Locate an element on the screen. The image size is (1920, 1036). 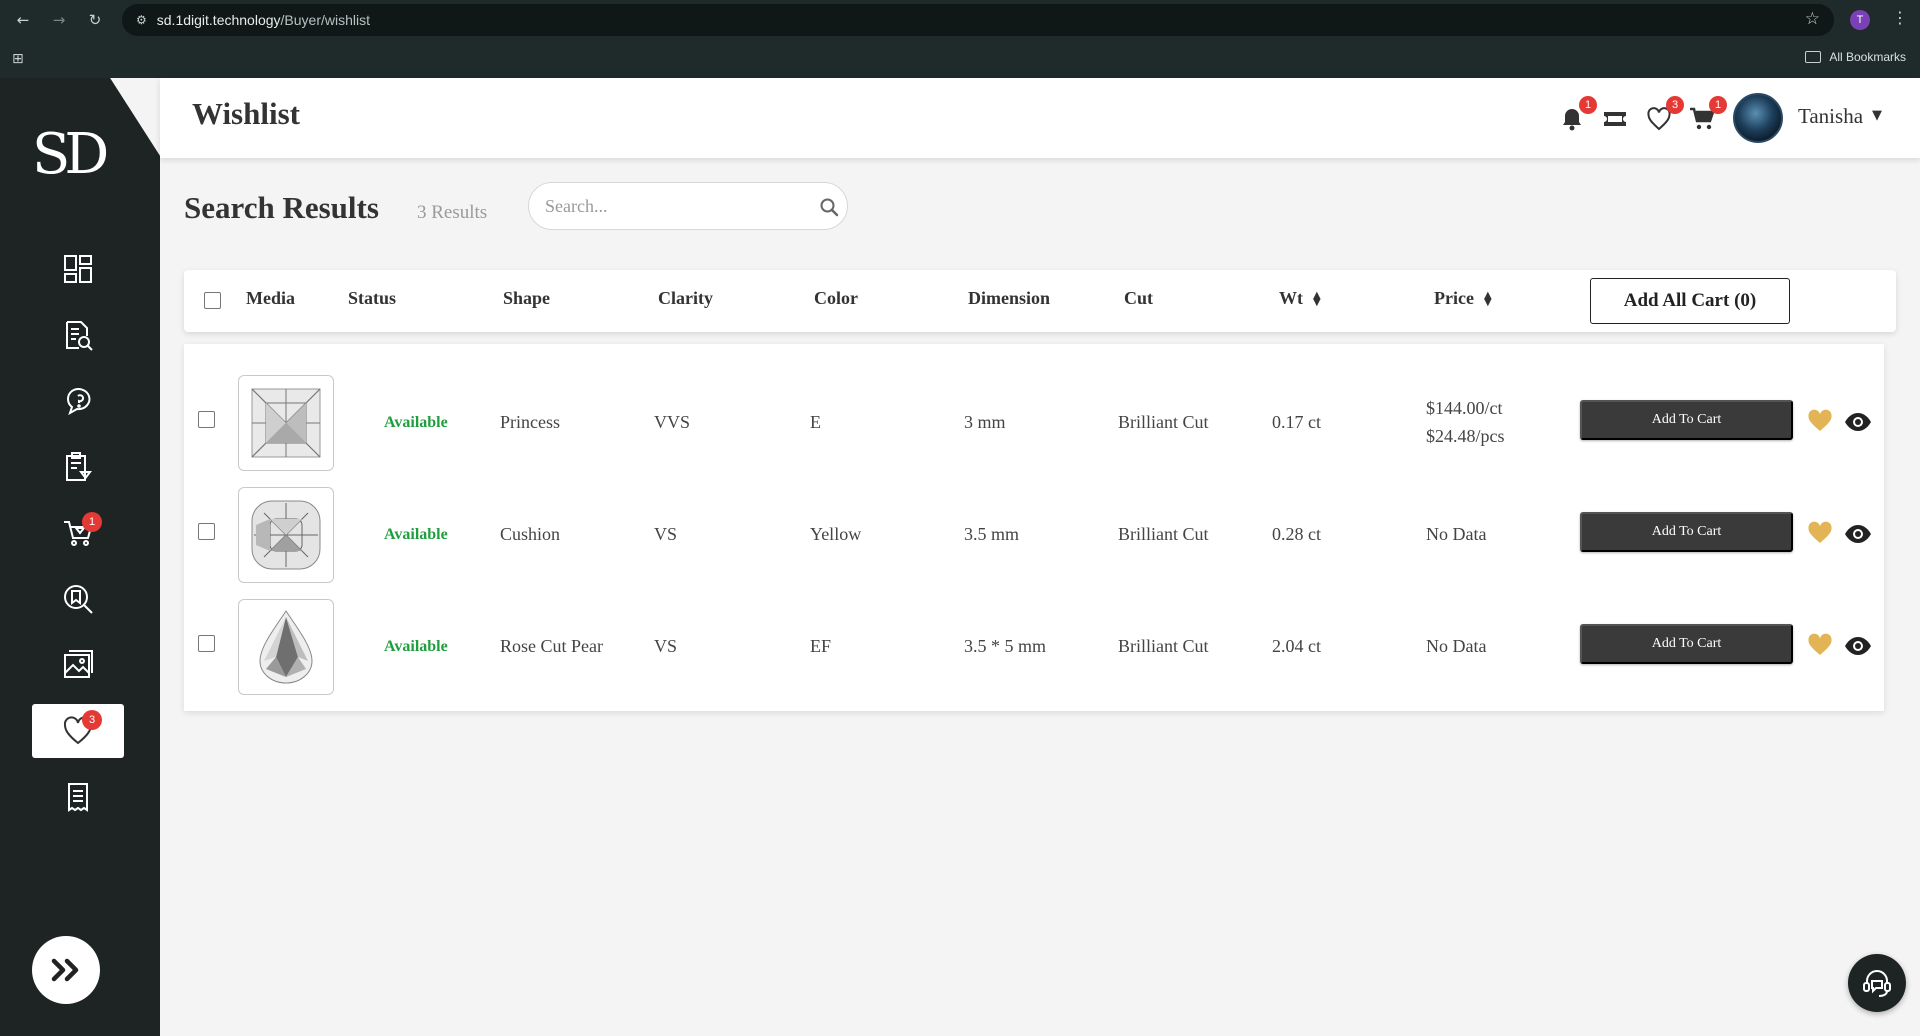
header-wishlist-button: 3 is located at coordinates (1664, 115).